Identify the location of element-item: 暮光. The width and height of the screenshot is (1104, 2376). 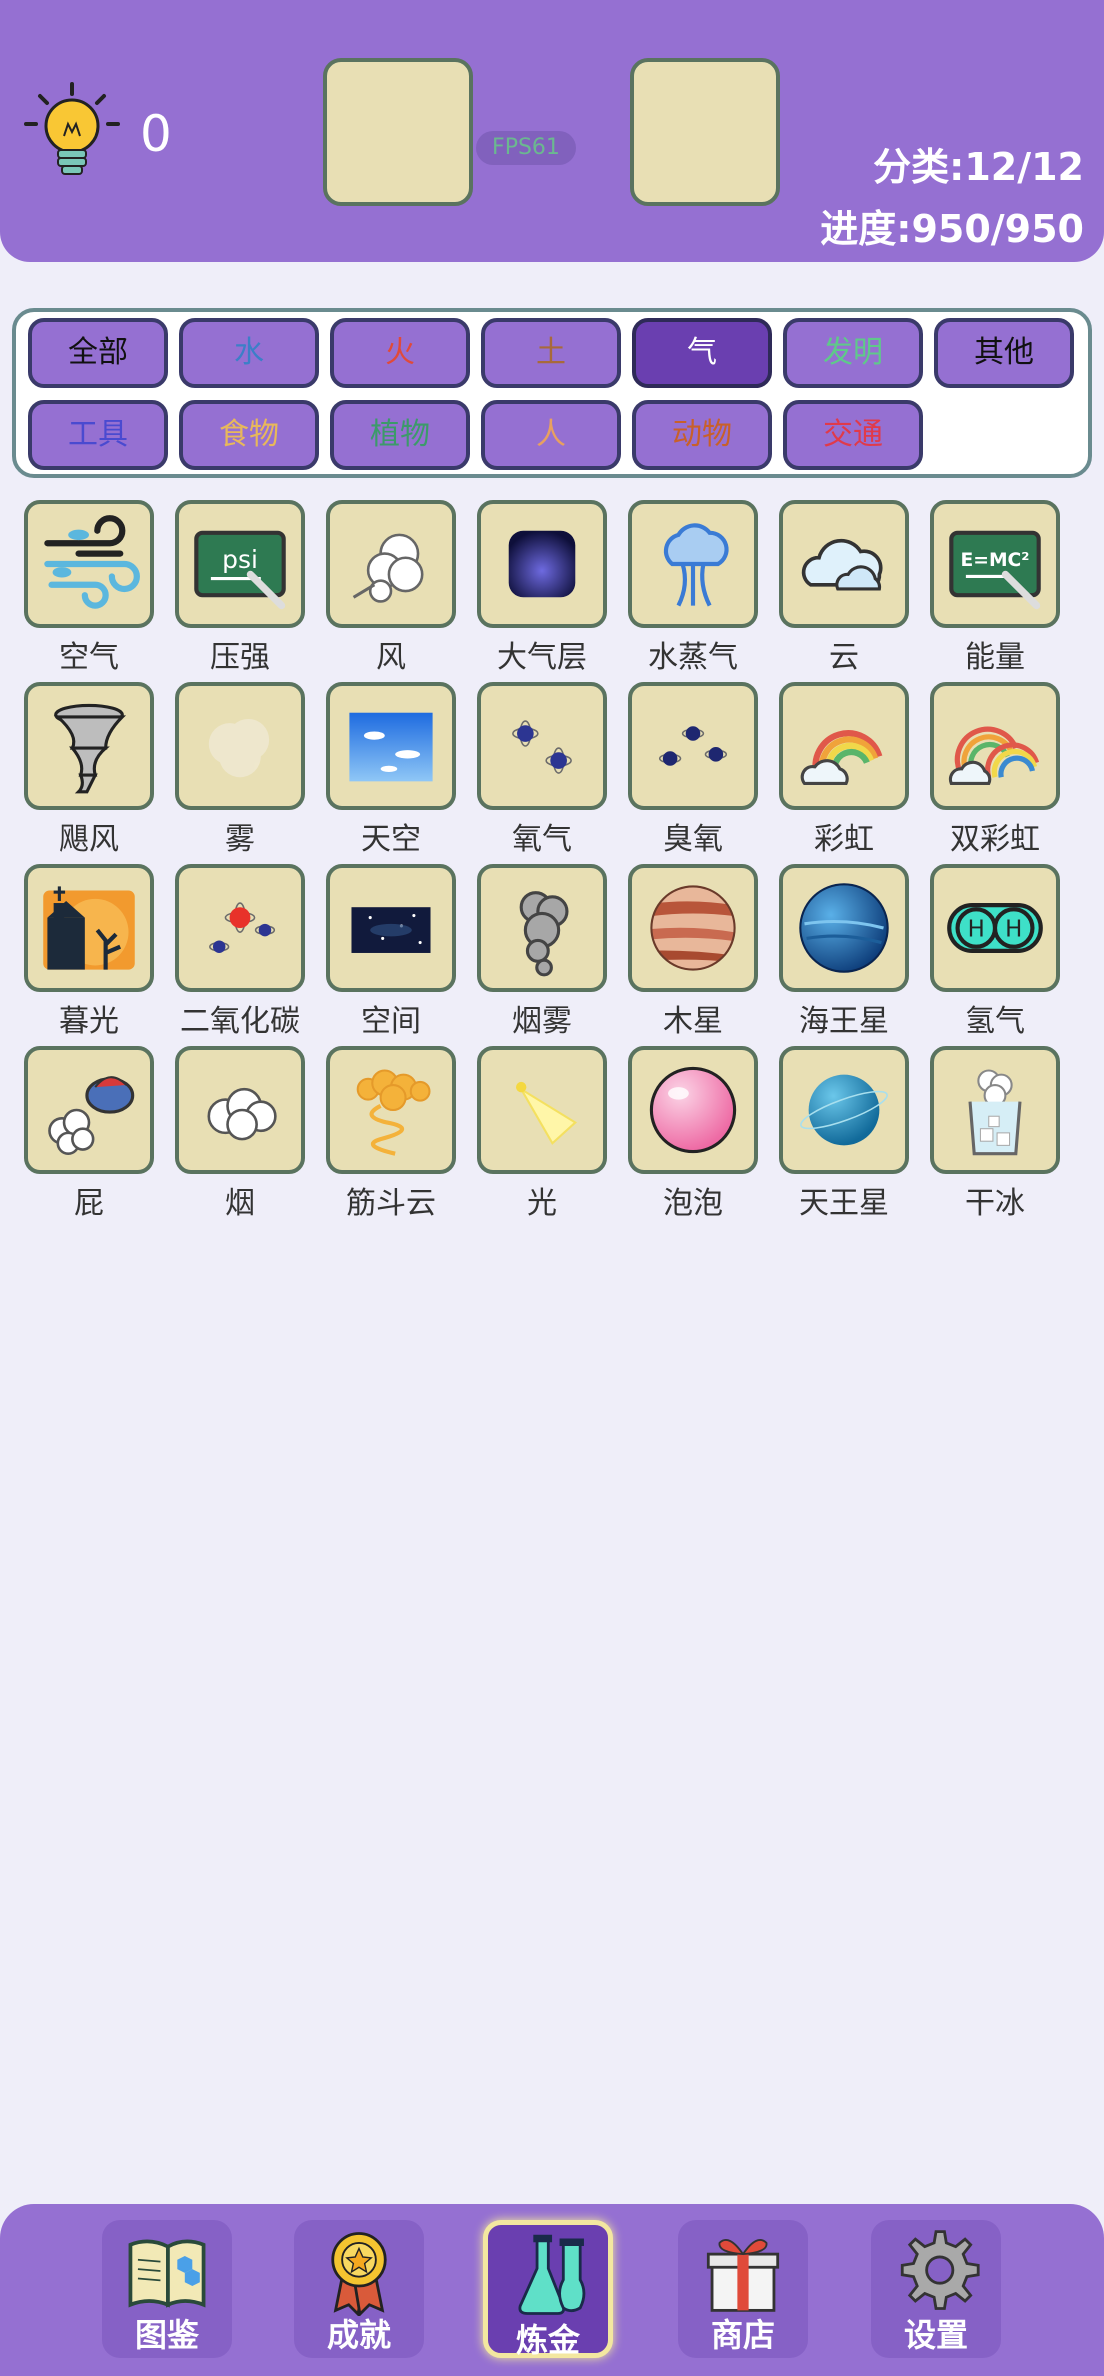
(89, 952).